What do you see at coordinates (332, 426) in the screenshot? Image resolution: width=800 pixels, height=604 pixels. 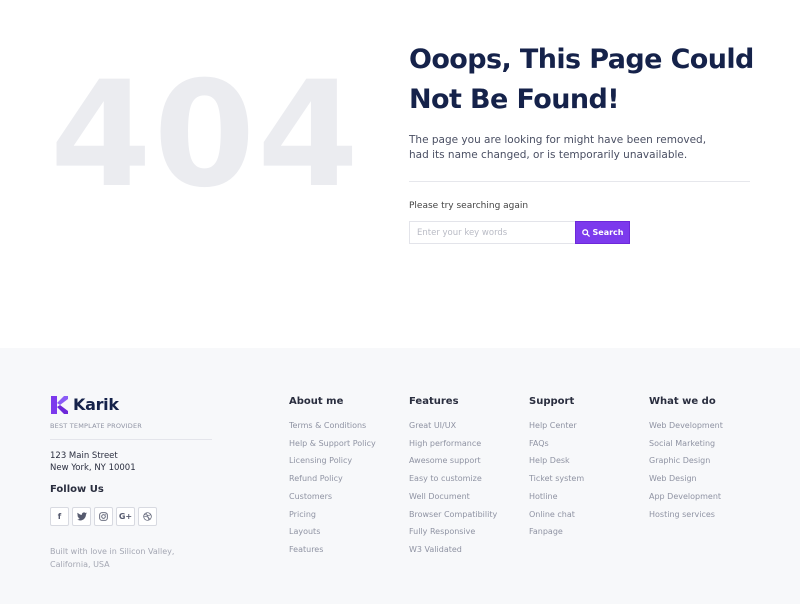 I see `footer-link: Terms & Conditions` at bounding box center [332, 426].